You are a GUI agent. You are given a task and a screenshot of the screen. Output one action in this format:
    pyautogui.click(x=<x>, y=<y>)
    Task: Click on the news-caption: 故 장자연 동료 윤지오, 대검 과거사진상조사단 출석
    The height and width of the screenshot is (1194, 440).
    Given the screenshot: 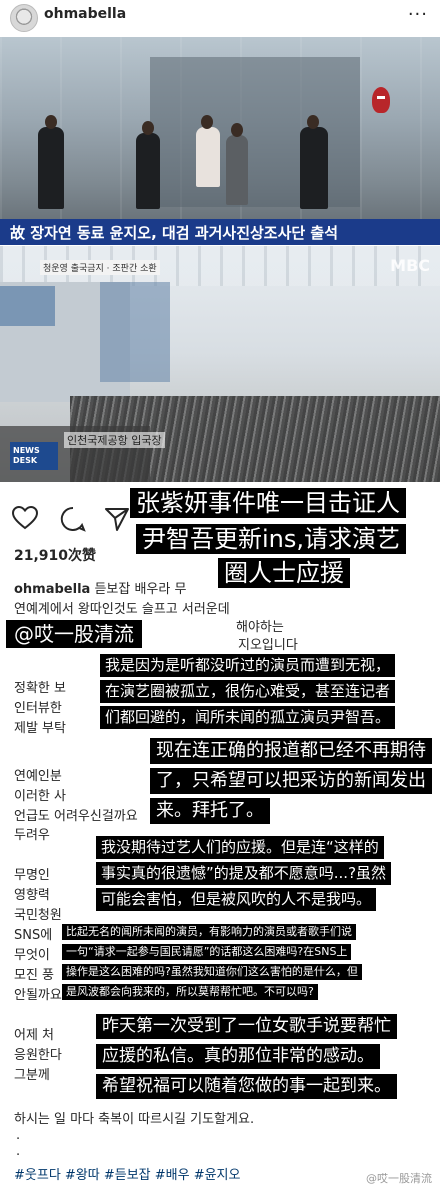 What is the action you would take?
    pyautogui.click(x=220, y=232)
    